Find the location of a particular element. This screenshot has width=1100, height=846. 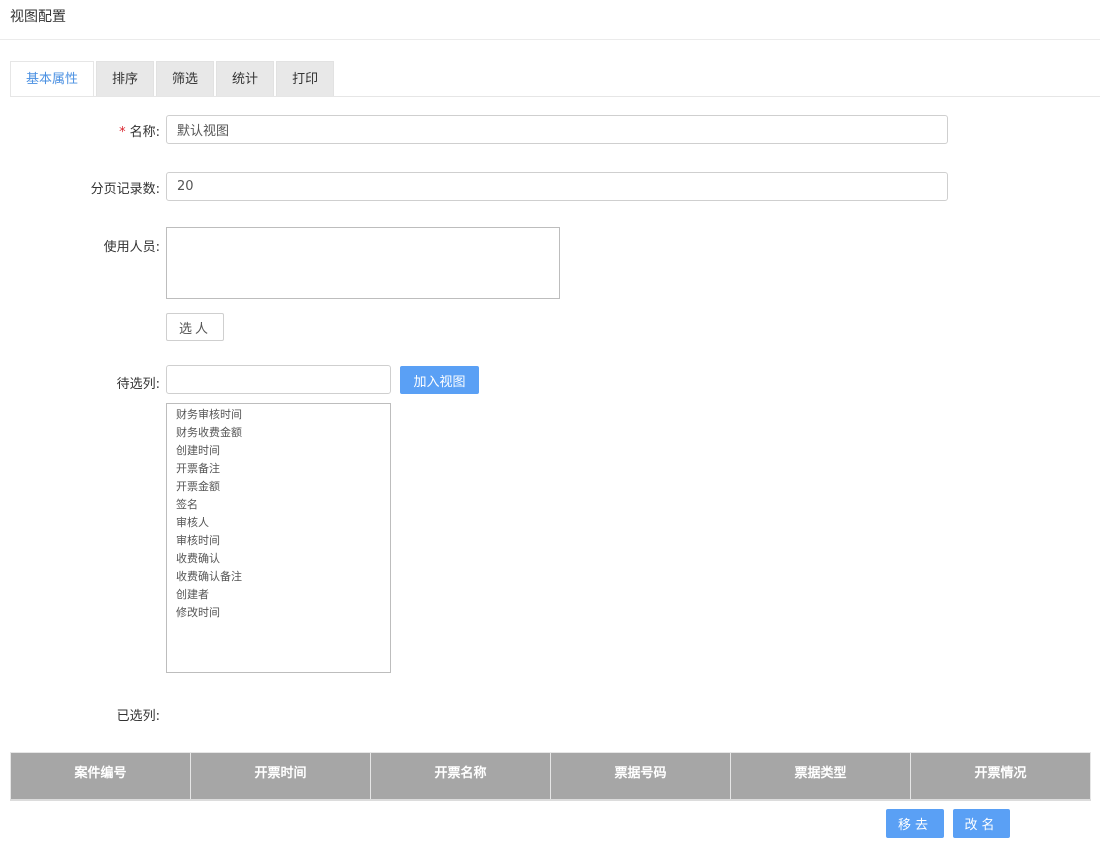

list-item: 收费确认备注 is located at coordinates (283, 577).